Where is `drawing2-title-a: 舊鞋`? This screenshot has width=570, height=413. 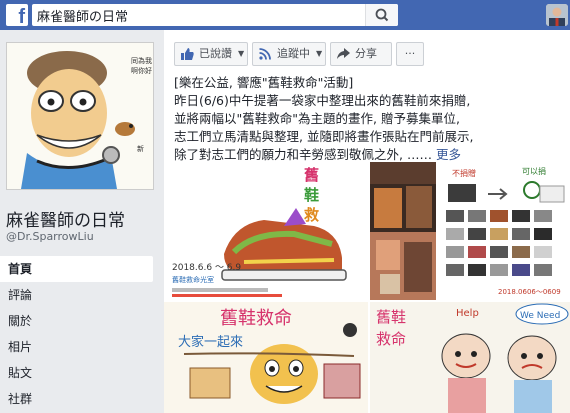
drawing2-title-a: 舊鞋 is located at coordinates (391, 317).